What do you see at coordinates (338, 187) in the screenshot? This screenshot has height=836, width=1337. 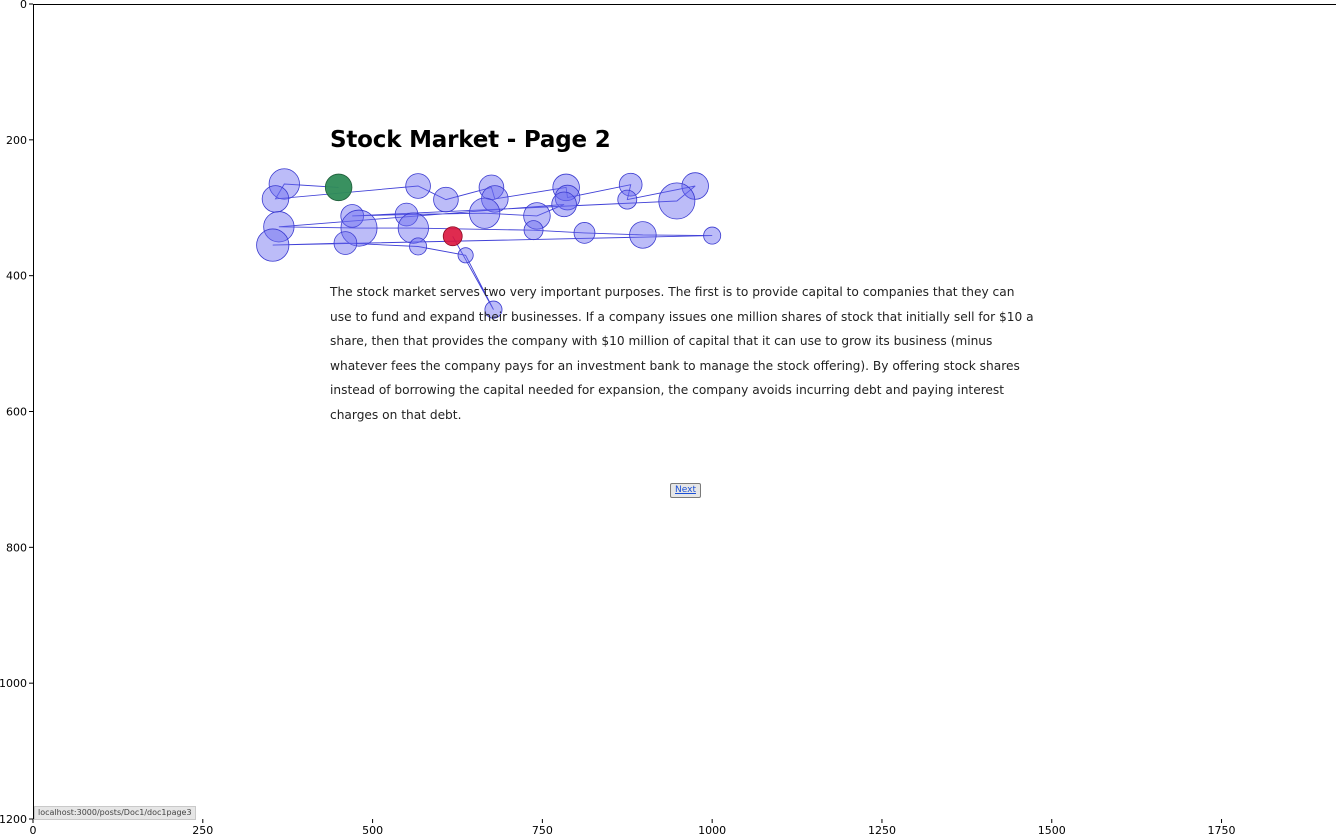 I see `start-fixation-point` at bounding box center [338, 187].